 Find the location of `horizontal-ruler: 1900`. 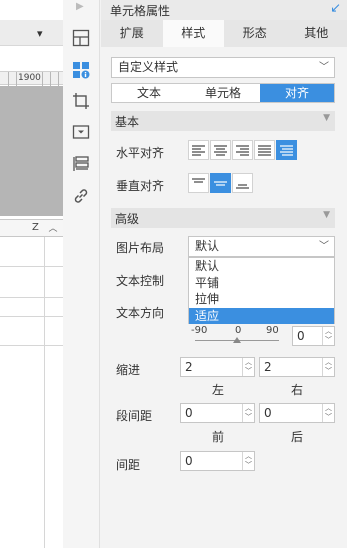

horizontal-ruler: 1900 is located at coordinates (31, 78).